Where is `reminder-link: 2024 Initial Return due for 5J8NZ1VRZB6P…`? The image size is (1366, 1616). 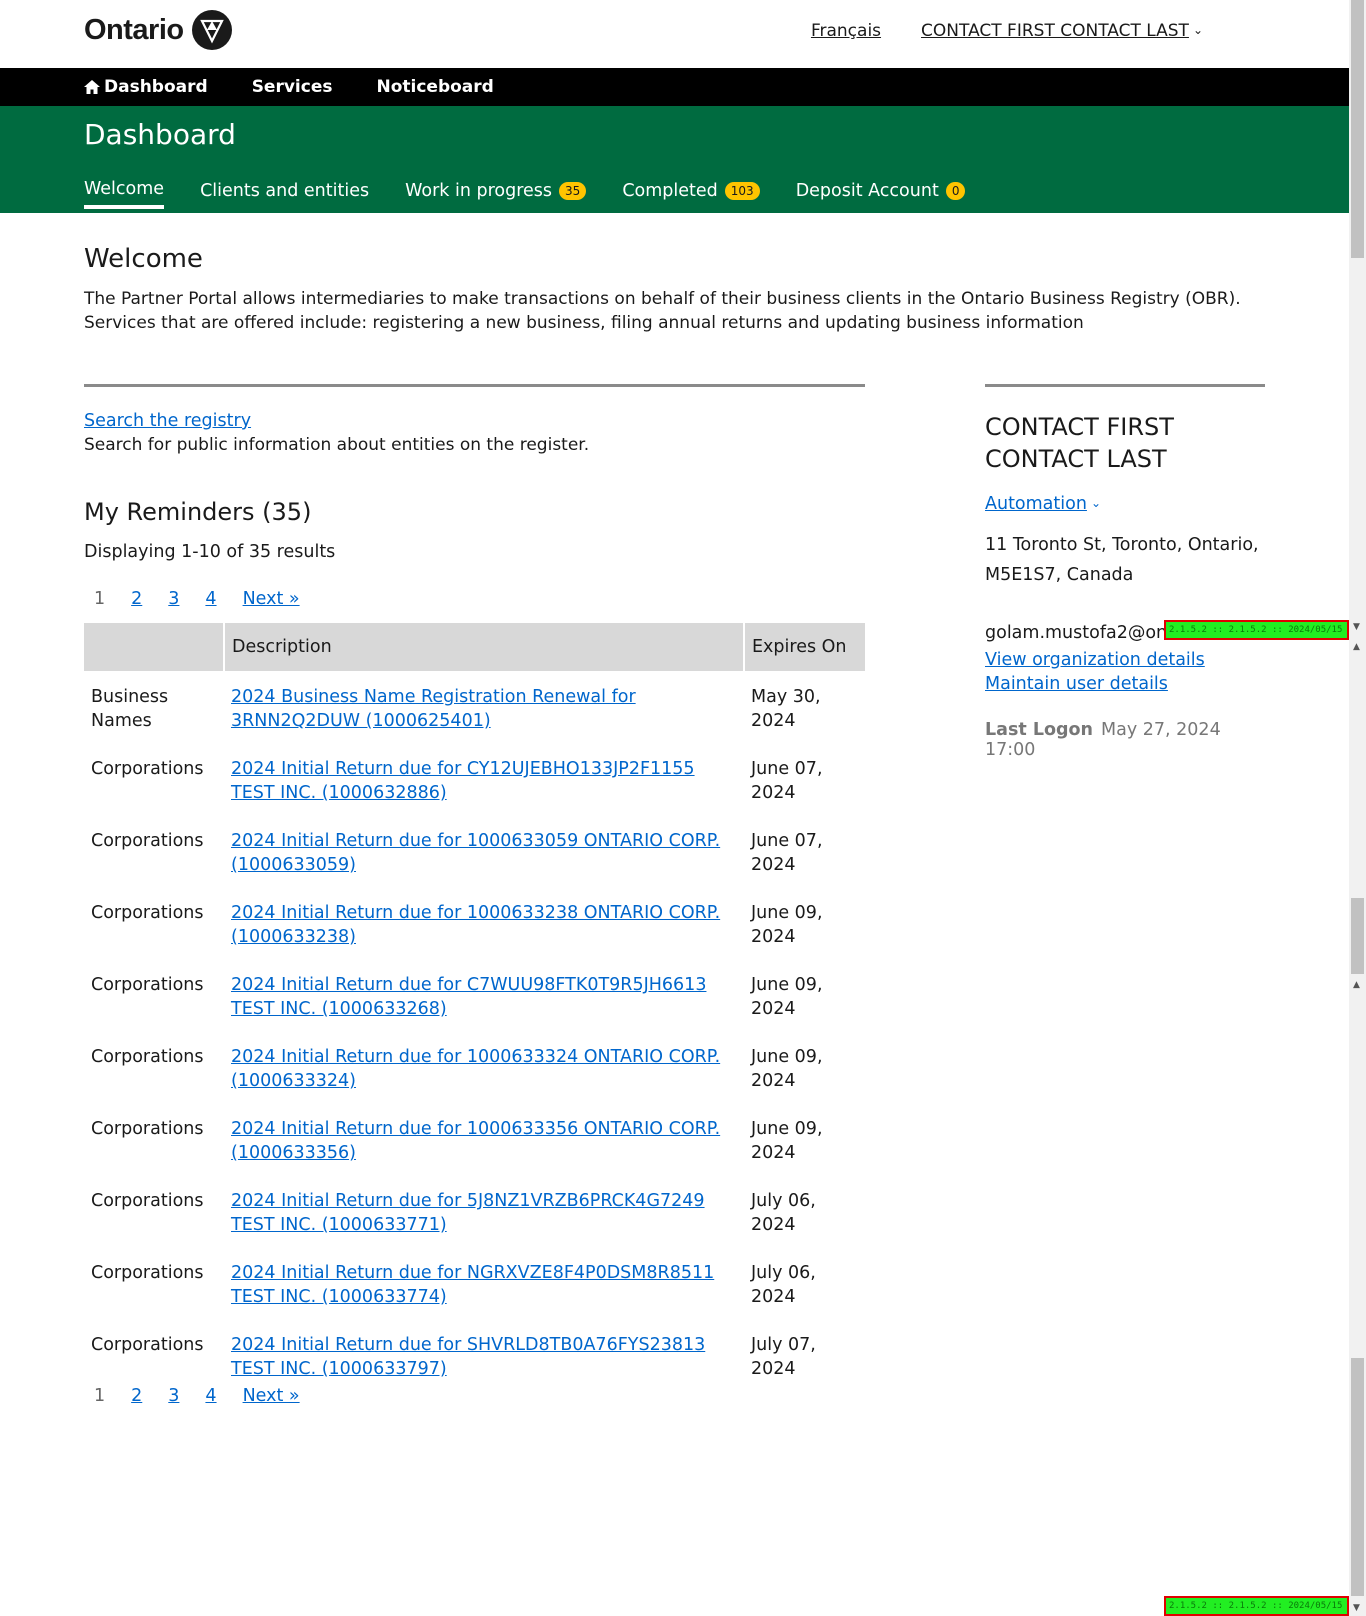
reminder-link: 2024 Initial Return due for 5J8NZ1VRZB6P… is located at coordinates (468, 1213).